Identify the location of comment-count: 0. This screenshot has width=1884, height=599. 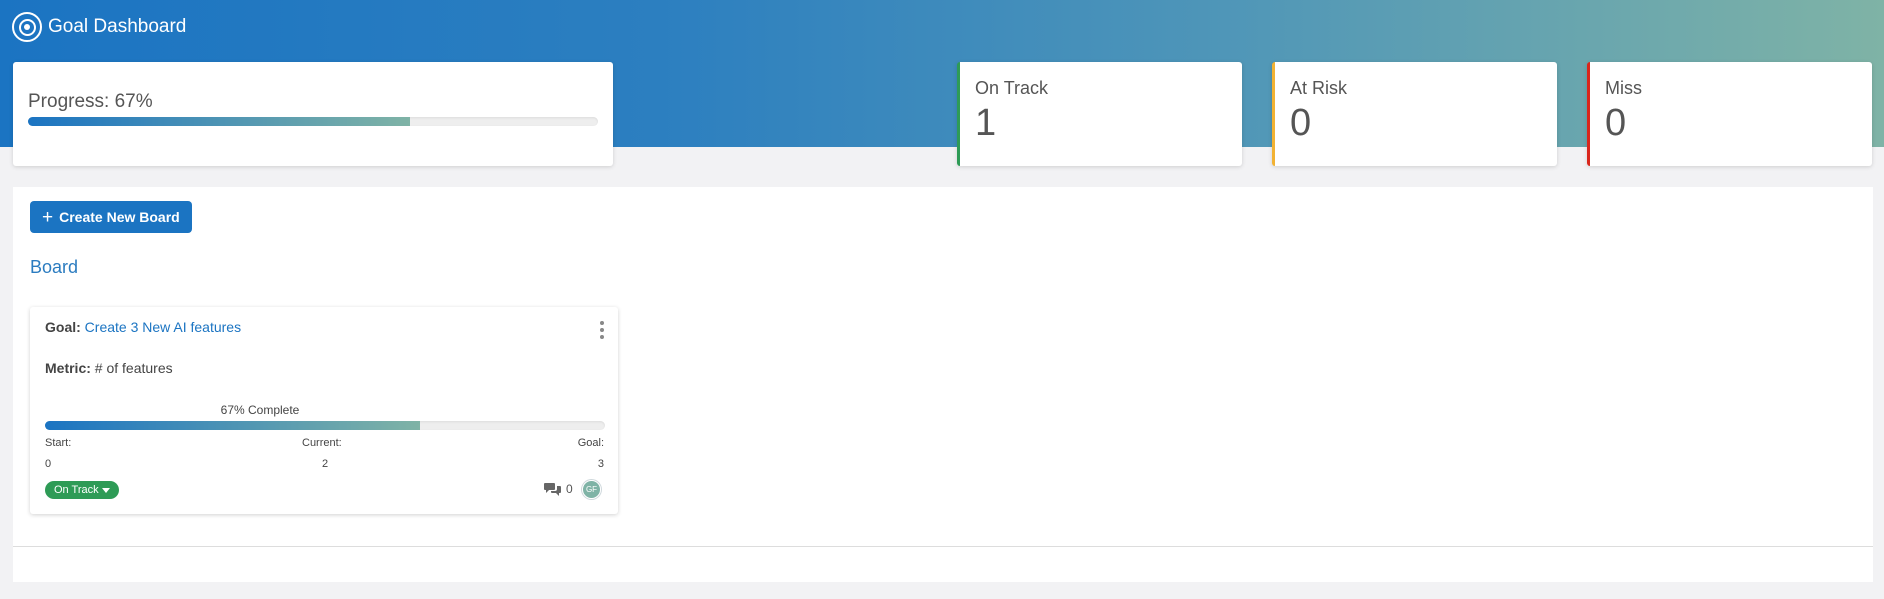
(569, 489).